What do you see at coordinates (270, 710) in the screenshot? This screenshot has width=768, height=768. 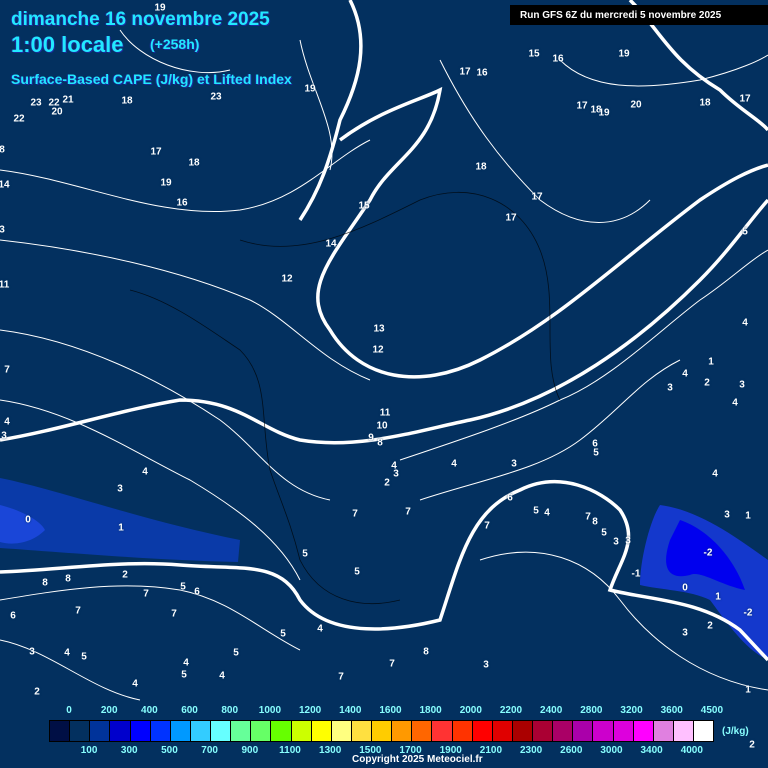 I see `colorbar-label-top: 1000` at bounding box center [270, 710].